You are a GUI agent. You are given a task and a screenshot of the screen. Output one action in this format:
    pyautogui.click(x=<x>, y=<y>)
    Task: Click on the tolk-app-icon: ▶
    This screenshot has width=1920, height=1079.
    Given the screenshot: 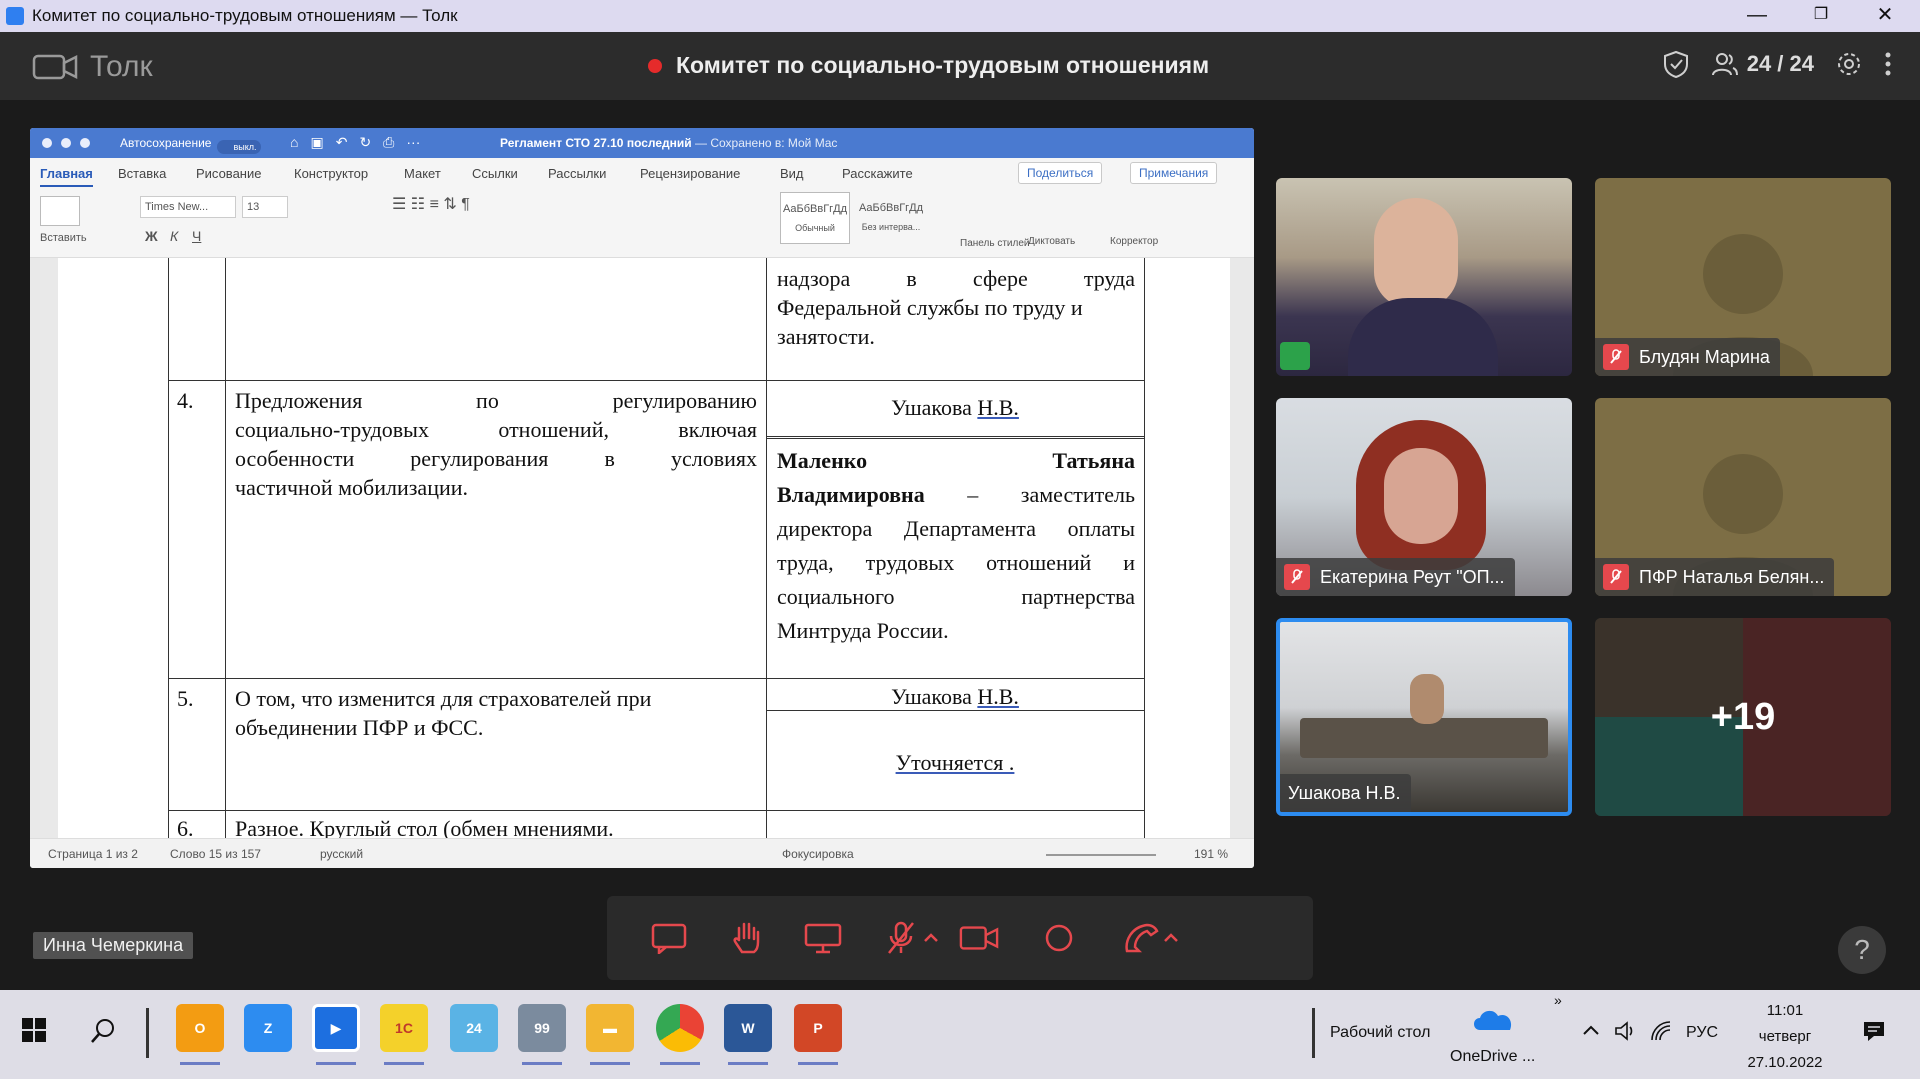 What is the action you would take?
    pyautogui.click(x=336, y=1028)
    